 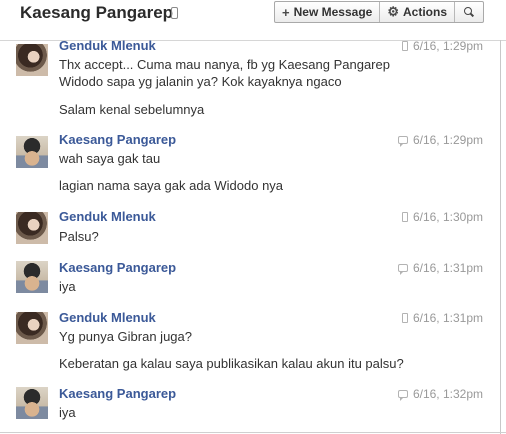 I want to click on message-meta: 6/16, 1:30pm, so click(x=442, y=217).